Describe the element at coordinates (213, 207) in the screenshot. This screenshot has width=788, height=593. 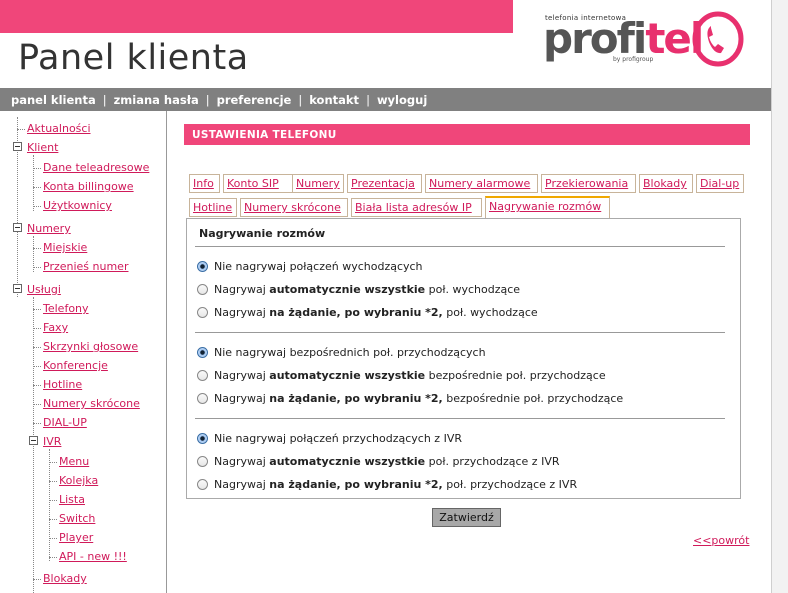
I see `tab-hotline: Hotline` at that location.